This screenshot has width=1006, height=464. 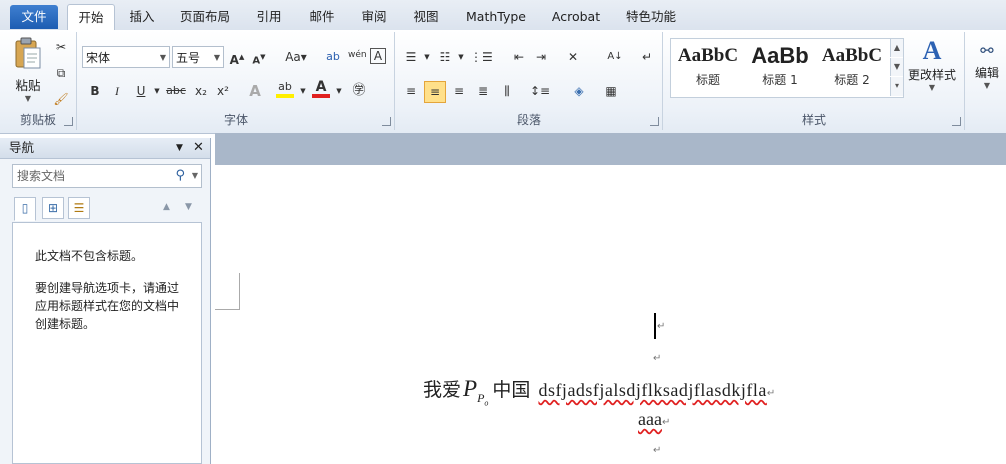 What do you see at coordinates (359, 91) in the screenshot?
I see `enclose-characters-icon: ㊫` at bounding box center [359, 91].